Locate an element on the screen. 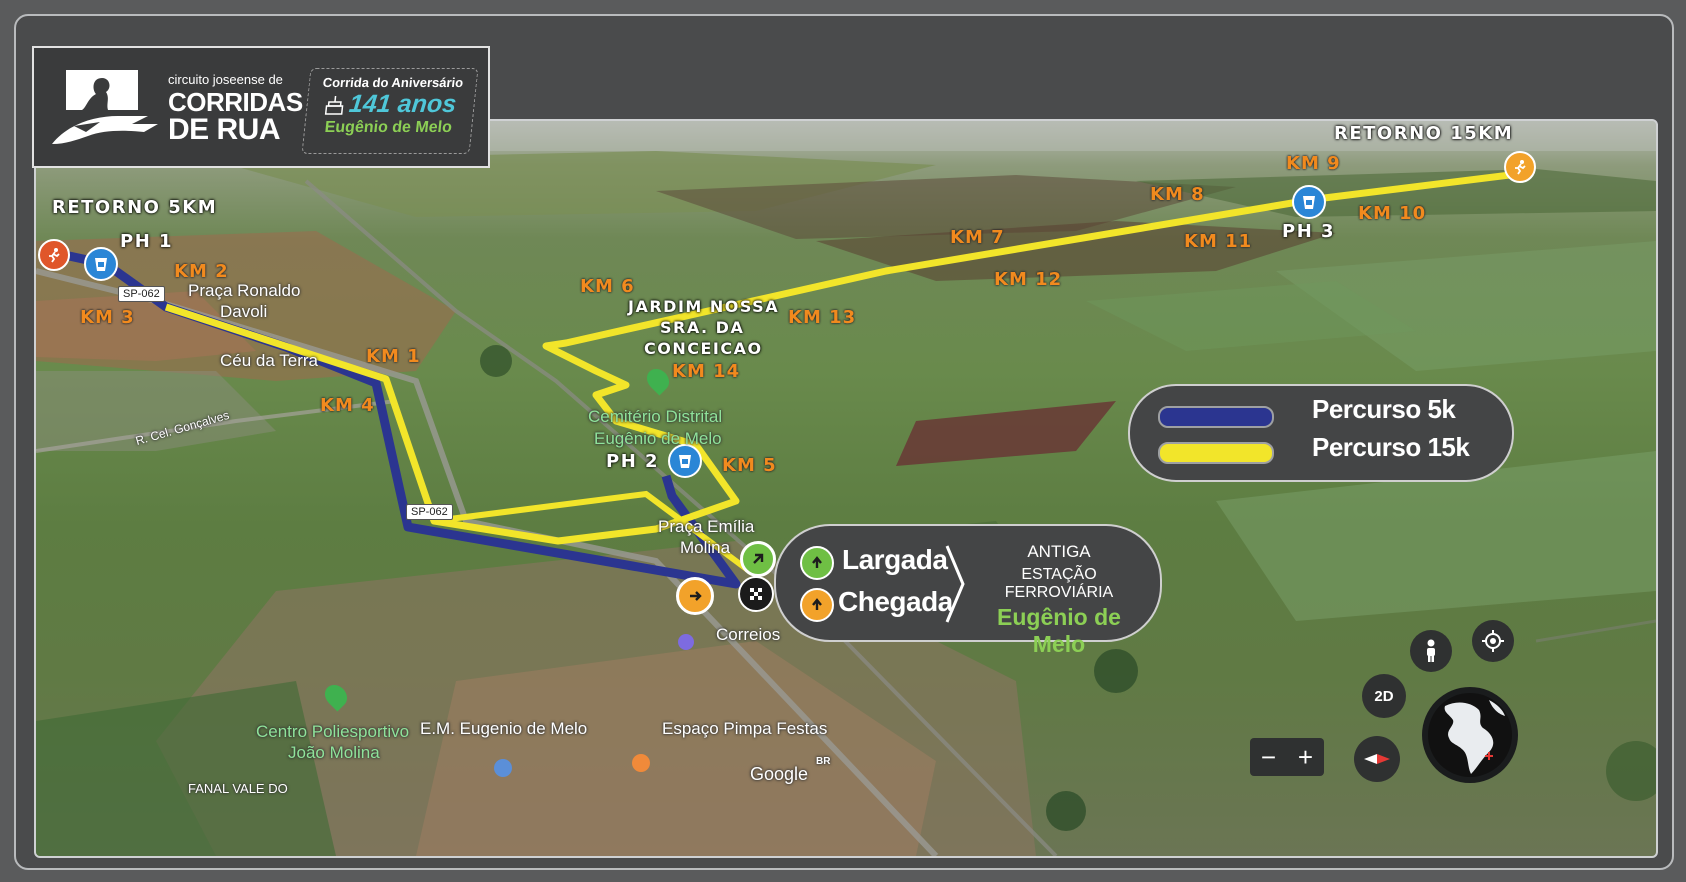  my-location-icon is located at coordinates (1493, 641).